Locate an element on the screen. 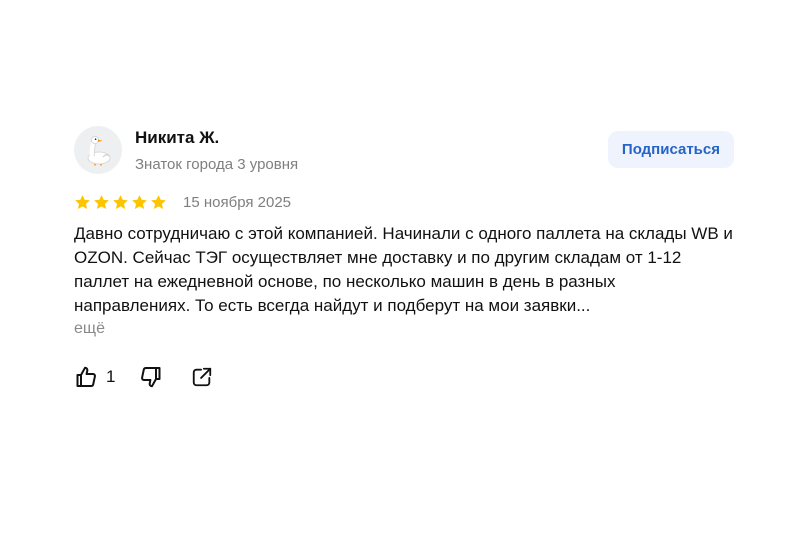 This screenshot has width=800, height=535. review-date: 15 ноября 2025 is located at coordinates (237, 202).